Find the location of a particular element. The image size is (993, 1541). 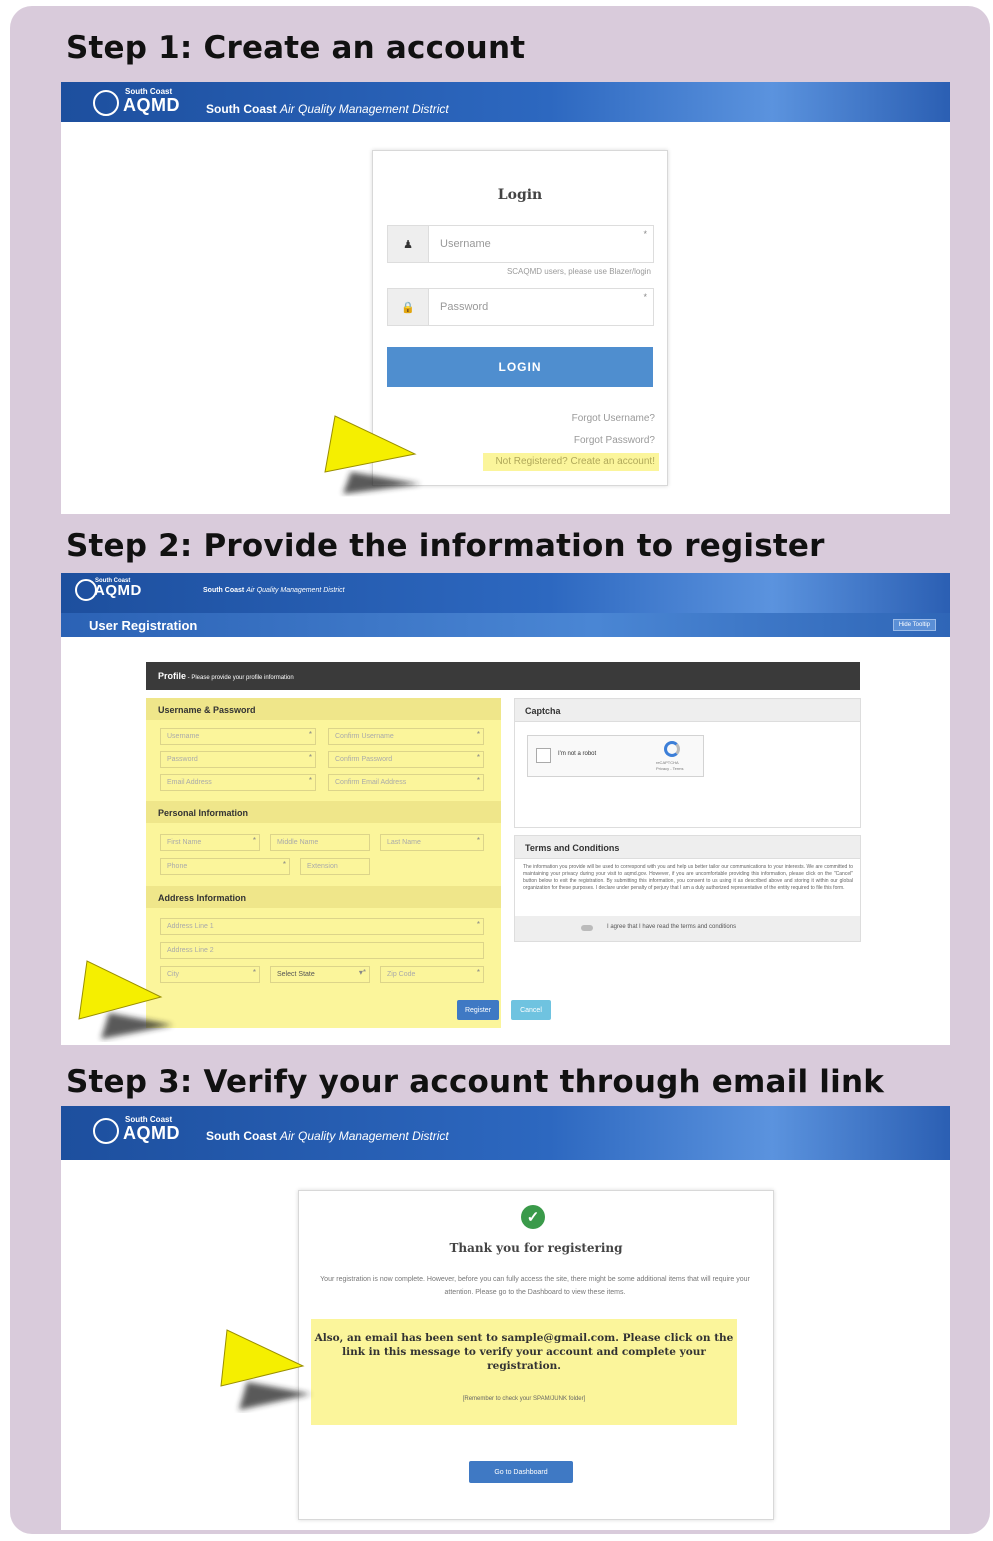

registration-title: User Registration is located at coordinates (143, 625).